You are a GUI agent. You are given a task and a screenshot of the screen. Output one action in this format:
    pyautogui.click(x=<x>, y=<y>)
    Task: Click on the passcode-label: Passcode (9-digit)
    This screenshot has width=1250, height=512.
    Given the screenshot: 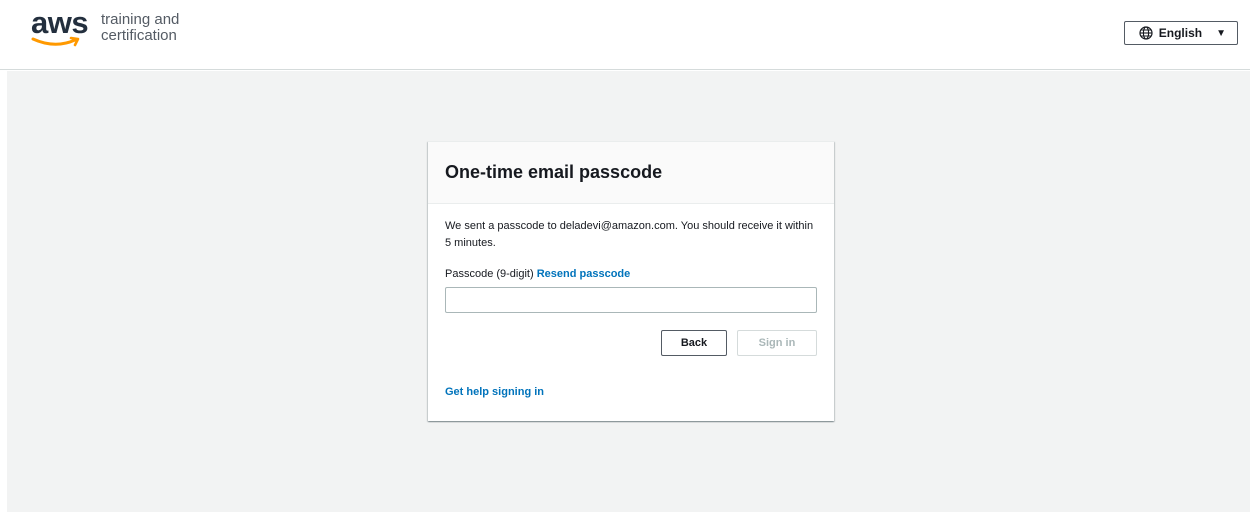 What is the action you would take?
    pyautogui.click(x=489, y=274)
    